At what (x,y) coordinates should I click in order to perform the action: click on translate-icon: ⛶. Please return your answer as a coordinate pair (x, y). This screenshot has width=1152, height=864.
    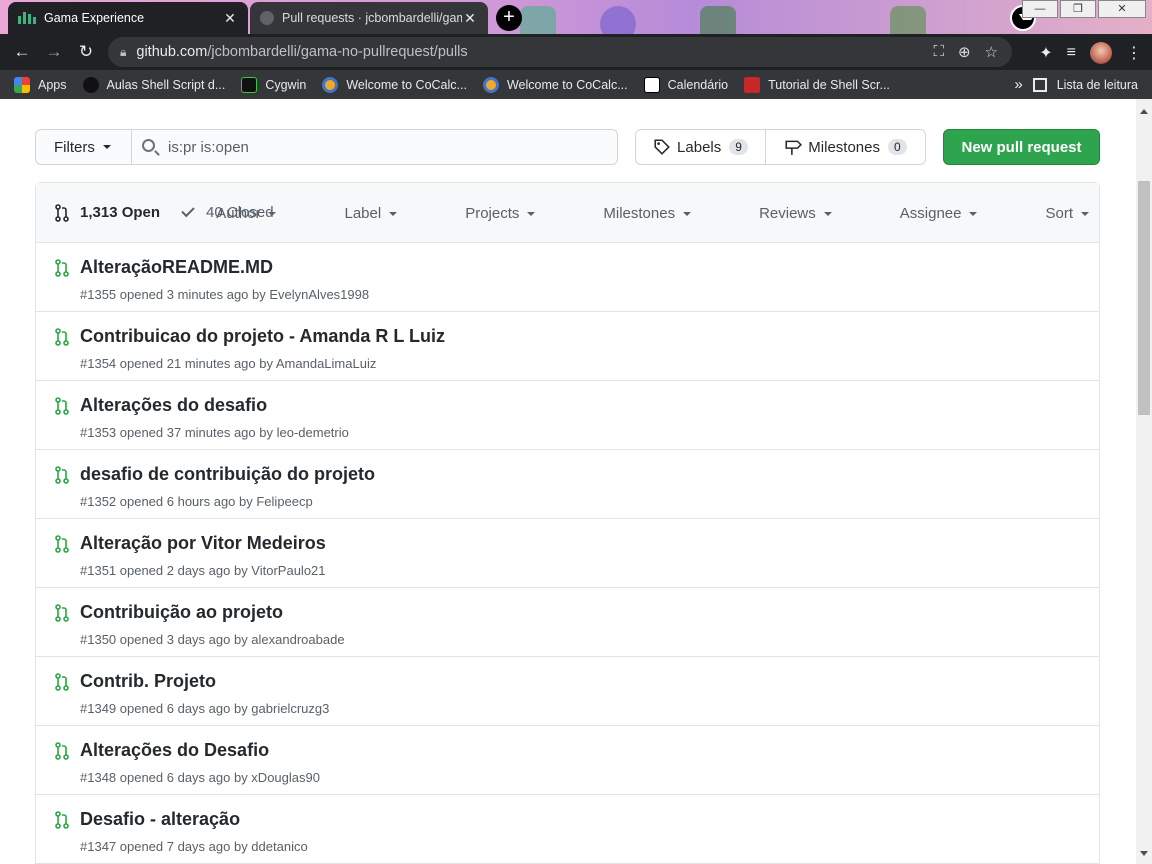
    Looking at the image, I should click on (938, 52).